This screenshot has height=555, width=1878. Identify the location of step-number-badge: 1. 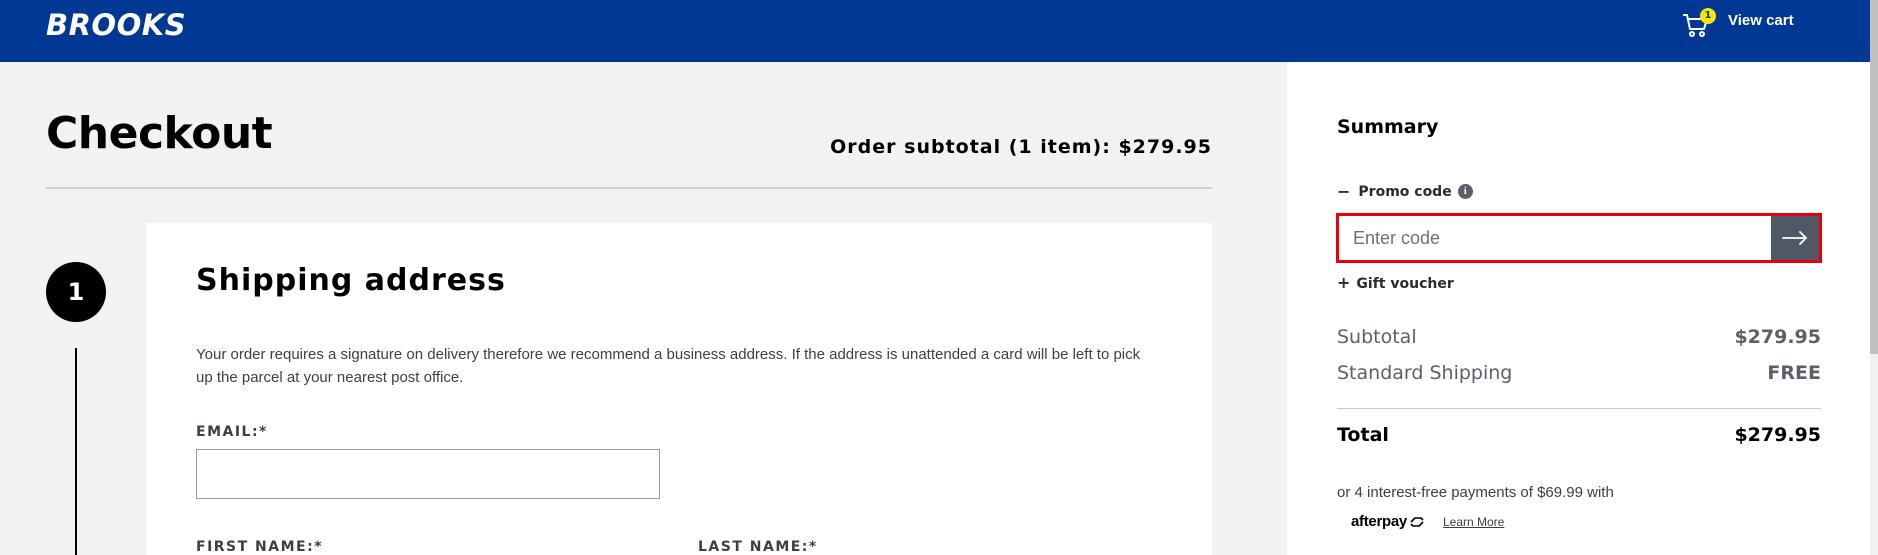
(76, 292).